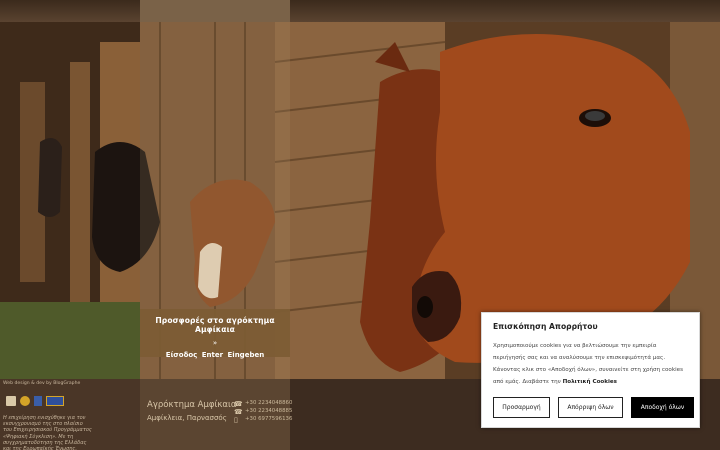  I want to click on cookie-buttons: Προσαρμογή Απόρριψη όλων Αποδοχή όλων, so click(593, 407).